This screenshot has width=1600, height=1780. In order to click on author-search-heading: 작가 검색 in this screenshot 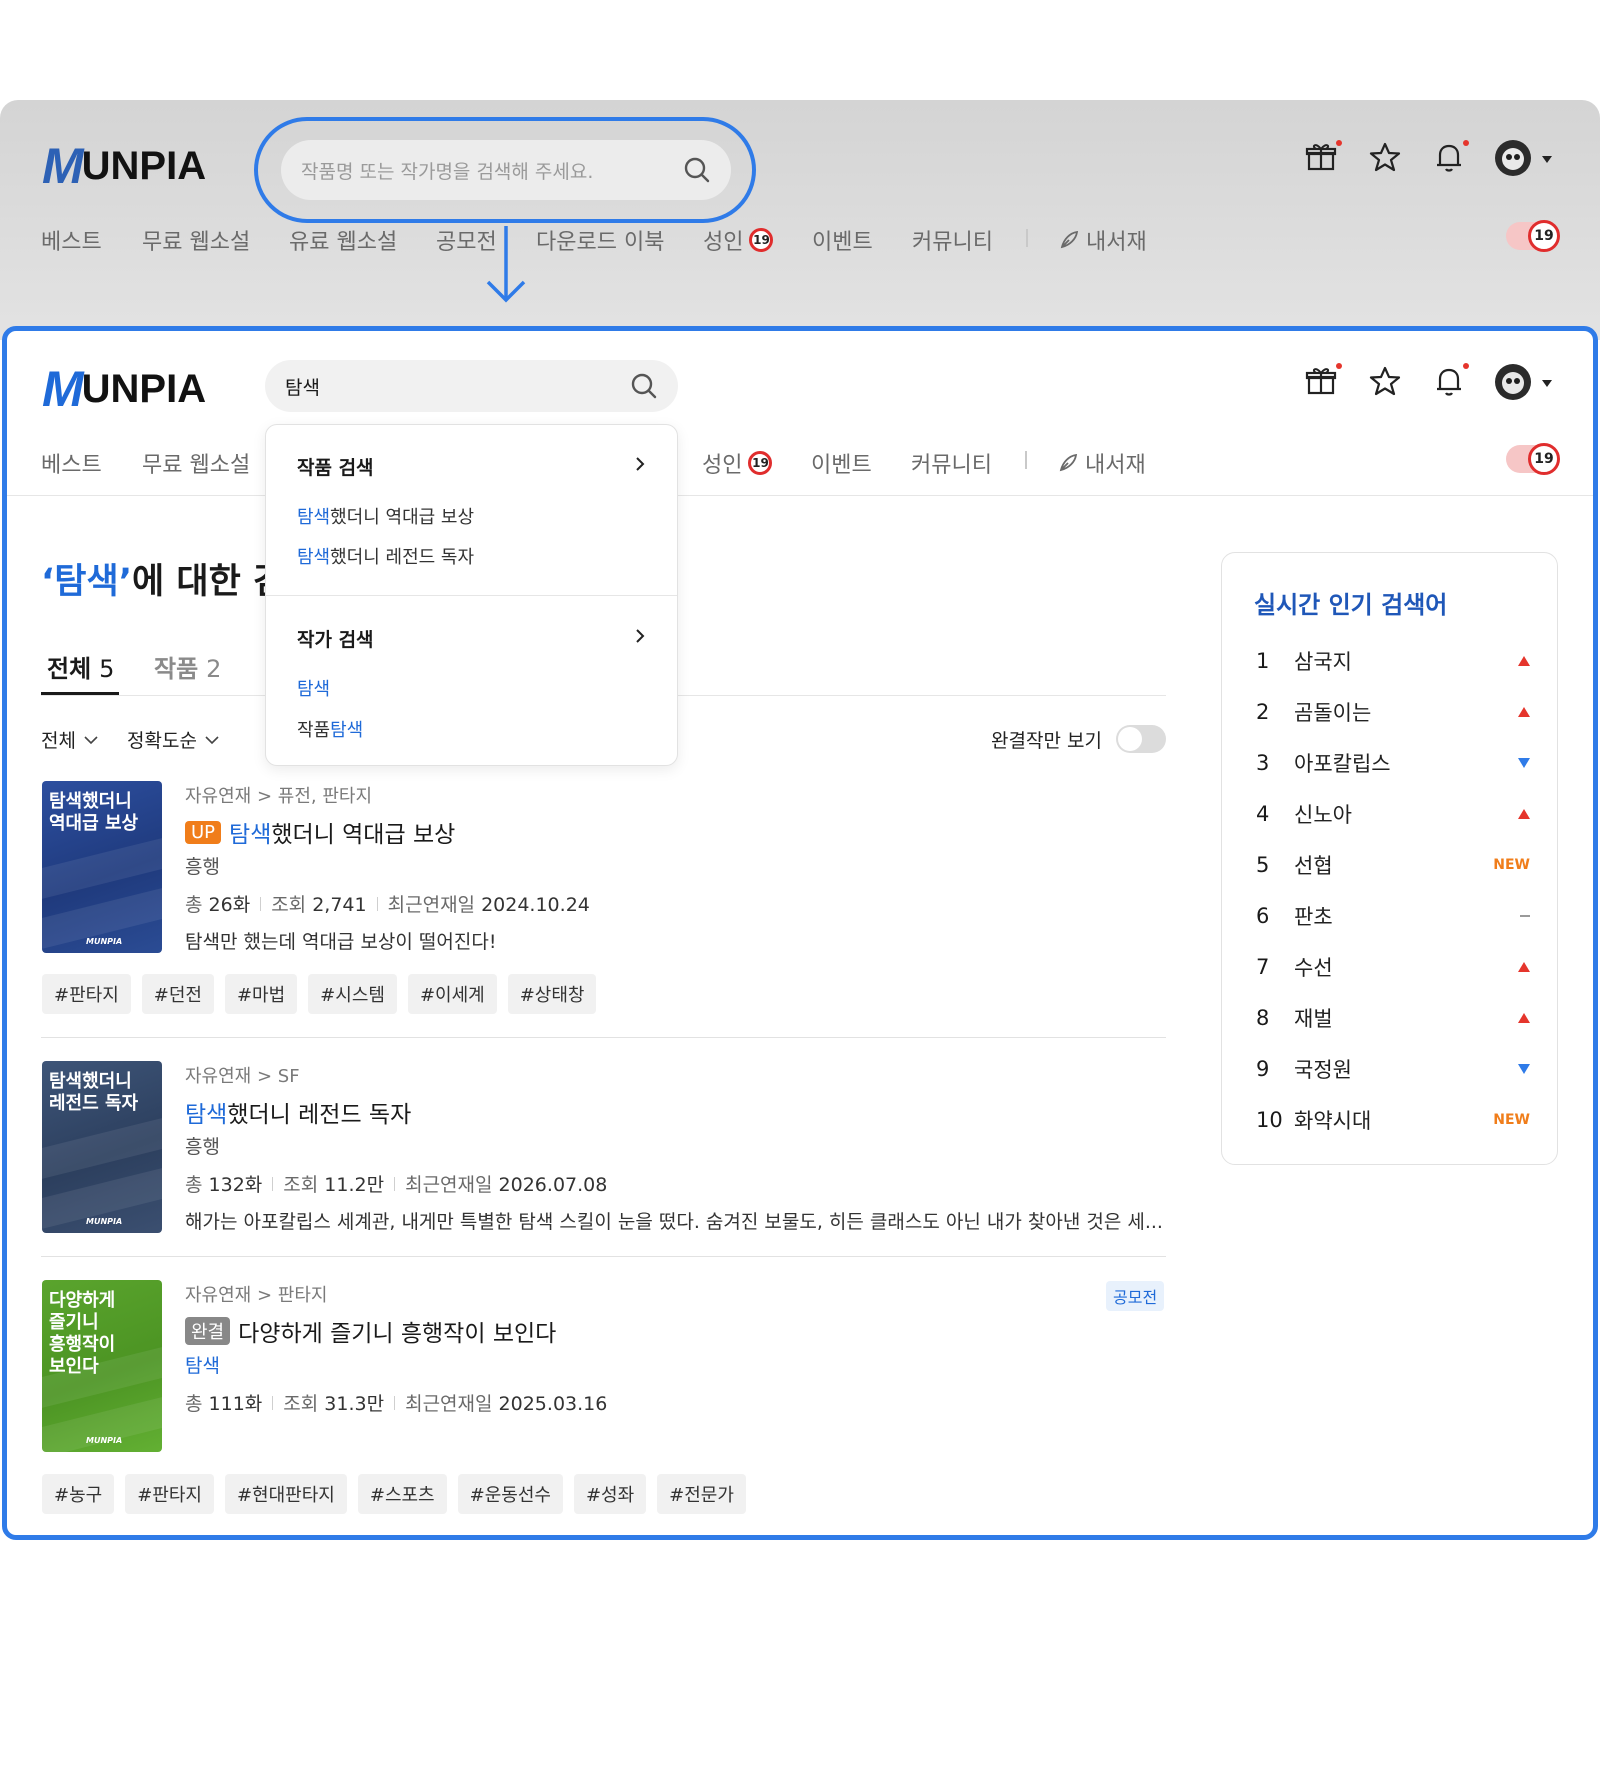, I will do `click(335, 638)`.